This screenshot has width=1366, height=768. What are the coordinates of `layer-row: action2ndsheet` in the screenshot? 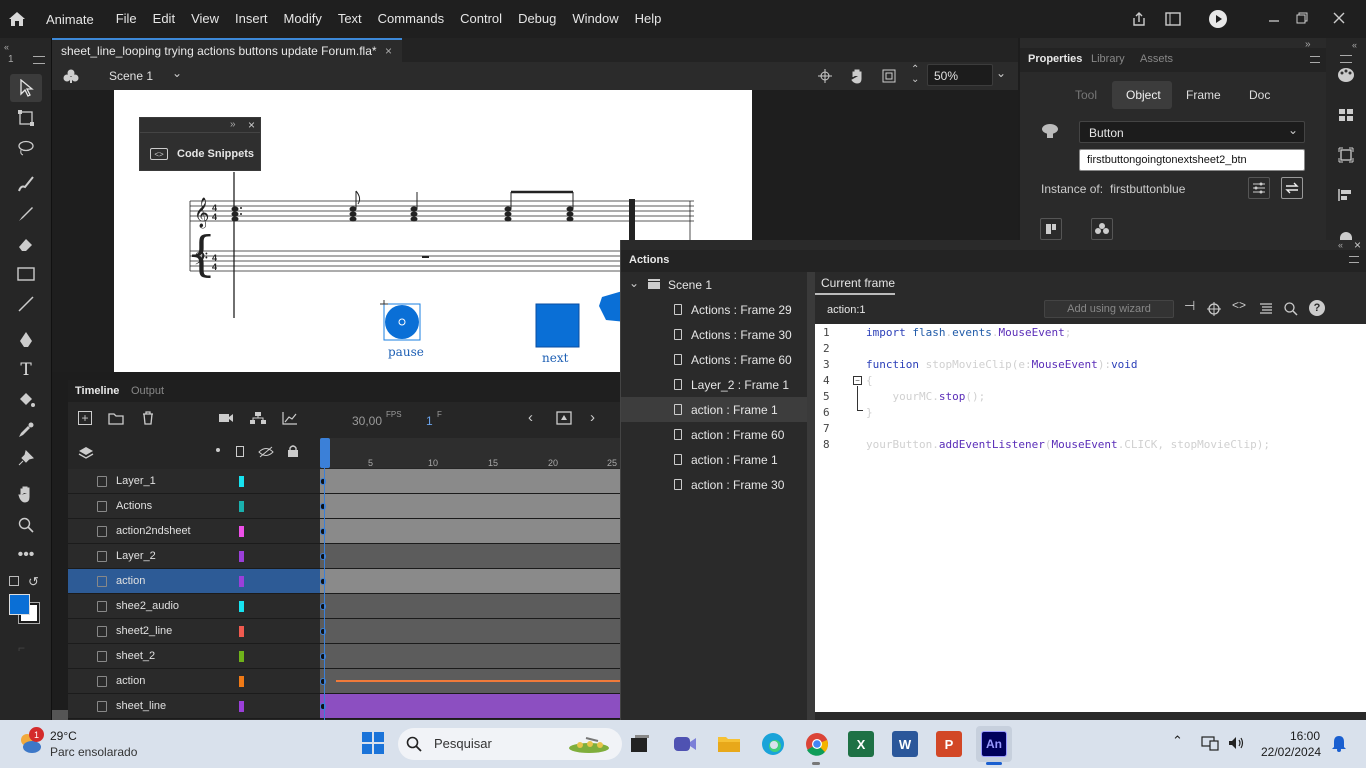 It's located at (345, 531).